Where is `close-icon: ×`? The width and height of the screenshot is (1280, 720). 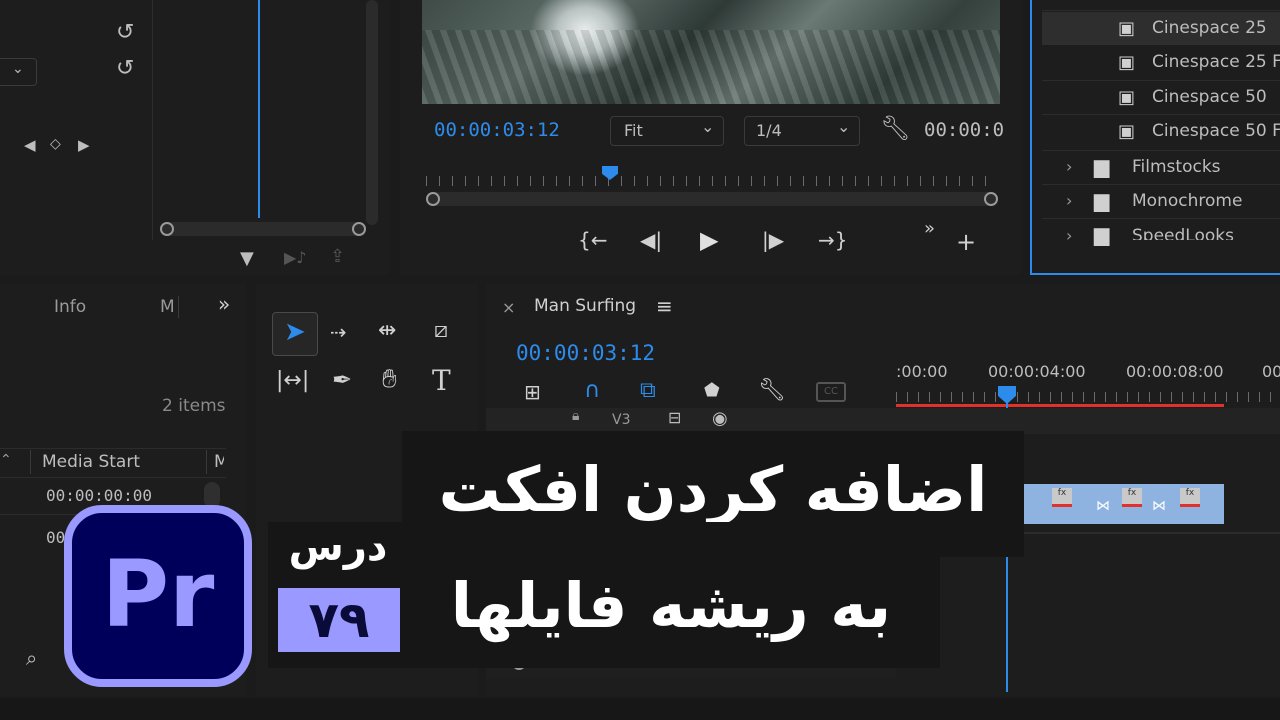 close-icon: × is located at coordinates (508, 307).